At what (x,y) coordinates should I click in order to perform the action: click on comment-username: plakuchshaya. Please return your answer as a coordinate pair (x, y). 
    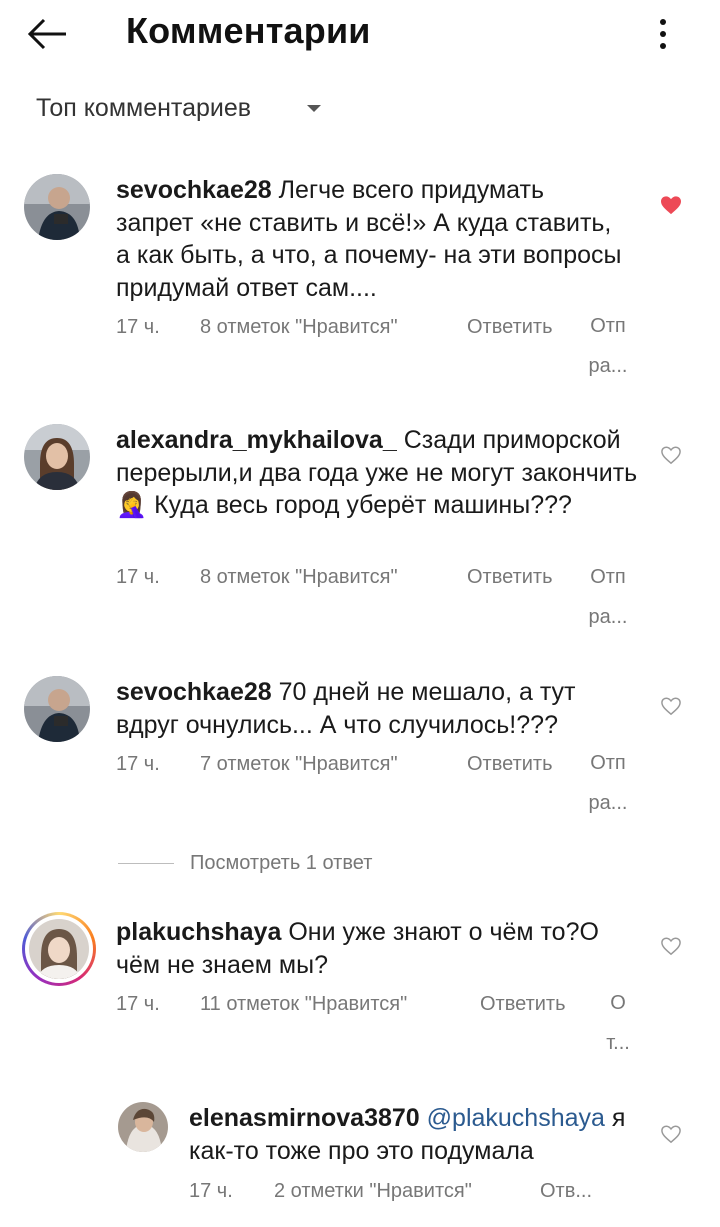
    Looking at the image, I should click on (198, 932).